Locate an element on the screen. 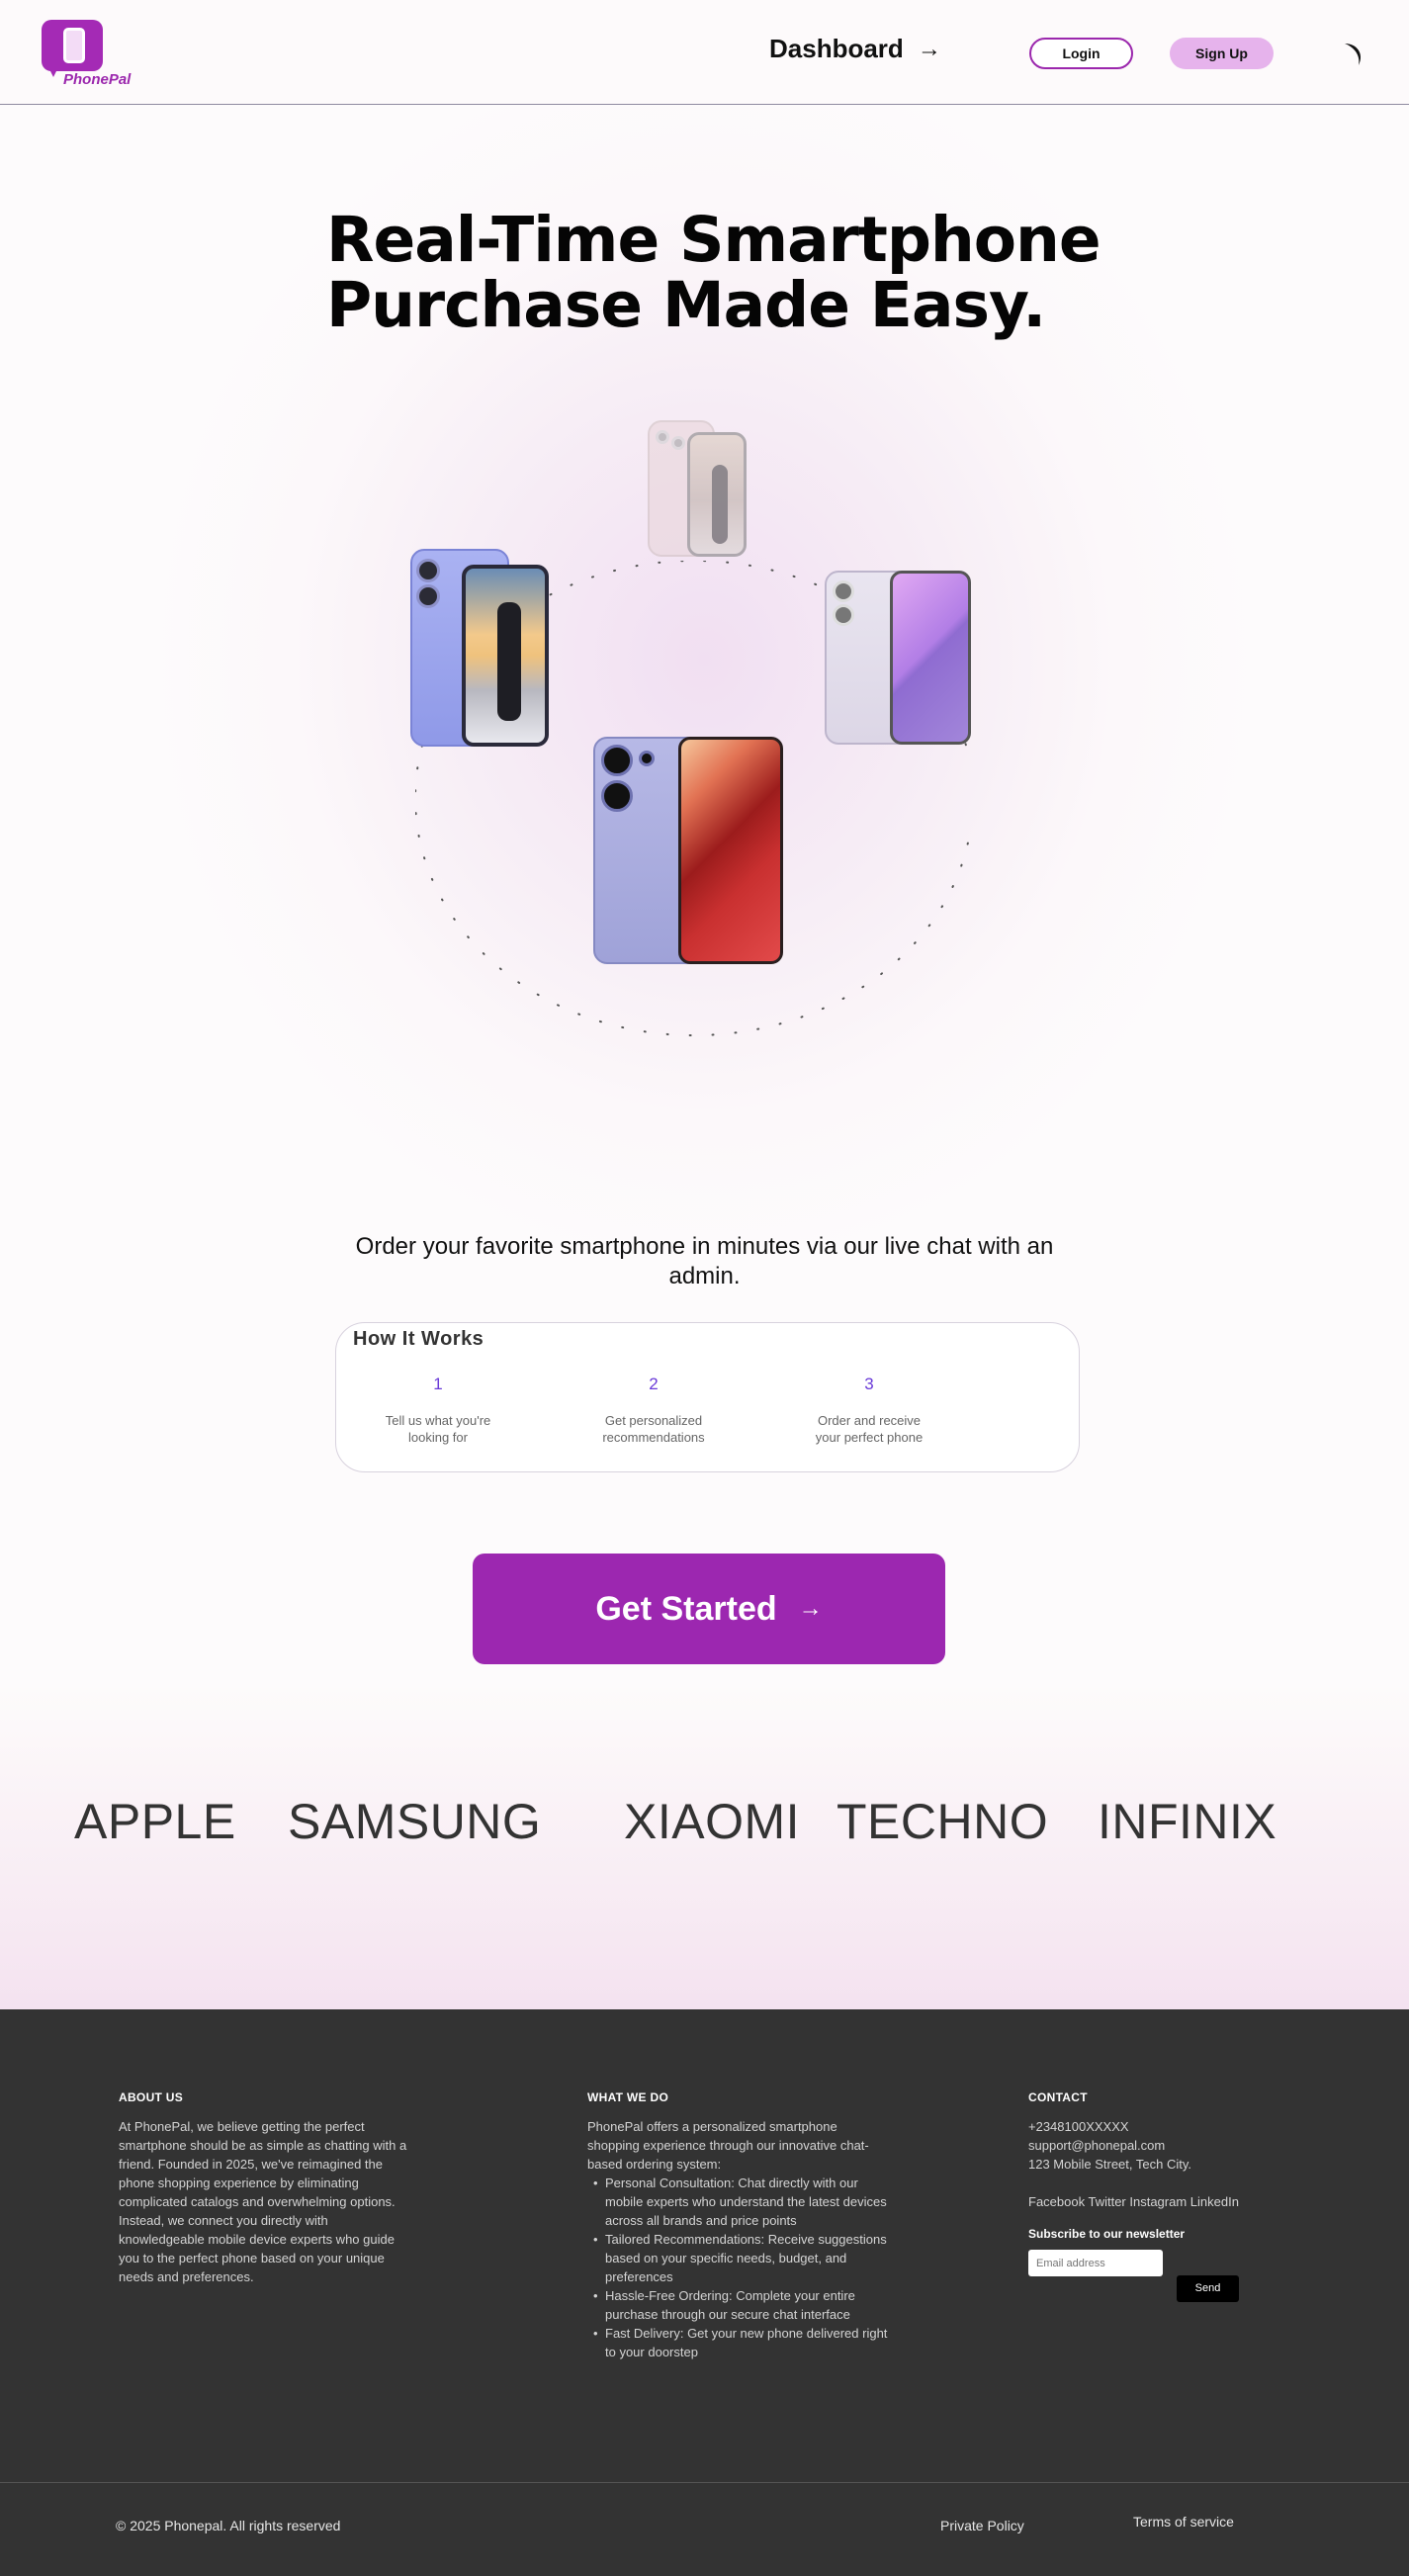 The height and width of the screenshot is (2576, 1409). step-2: 2 Get personalized recommendations is located at coordinates (653, 1410).